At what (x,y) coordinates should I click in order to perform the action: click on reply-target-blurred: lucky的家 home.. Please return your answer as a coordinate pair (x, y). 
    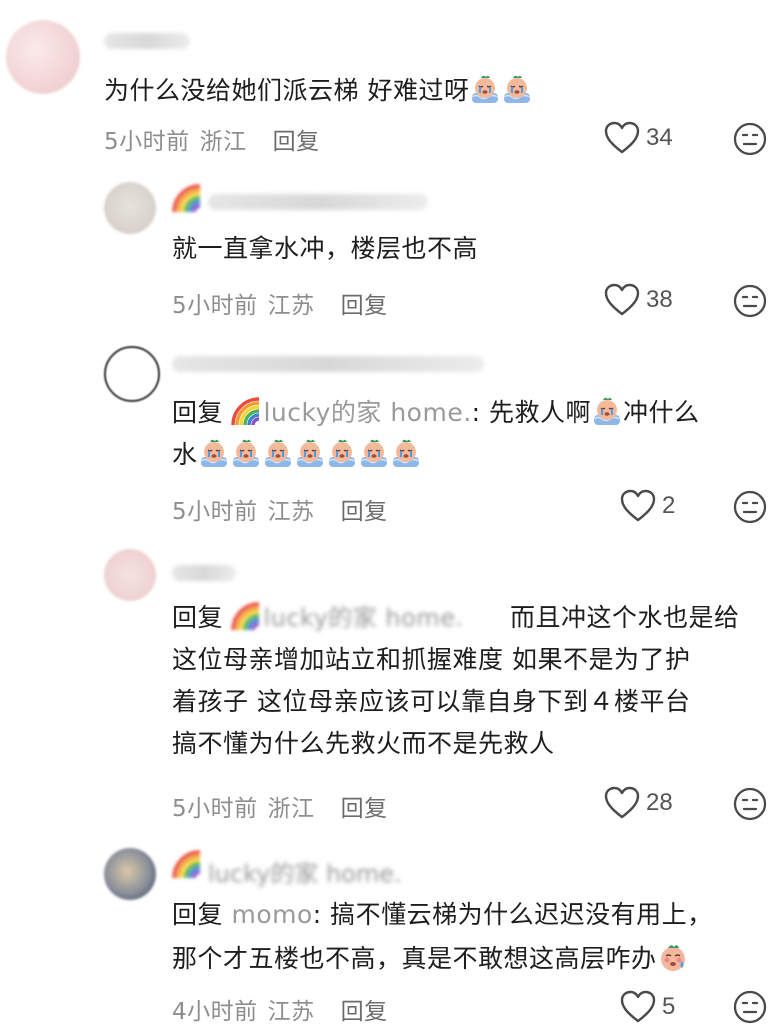
    Looking at the image, I should click on (363, 618).